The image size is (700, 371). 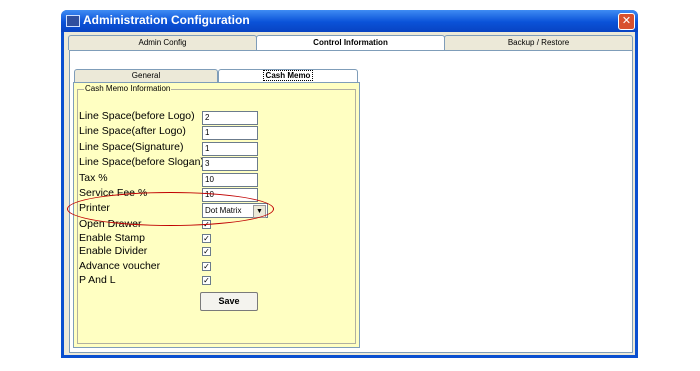 What do you see at coordinates (131, 147) in the screenshot?
I see `field-label: Line Space(Signature)` at bounding box center [131, 147].